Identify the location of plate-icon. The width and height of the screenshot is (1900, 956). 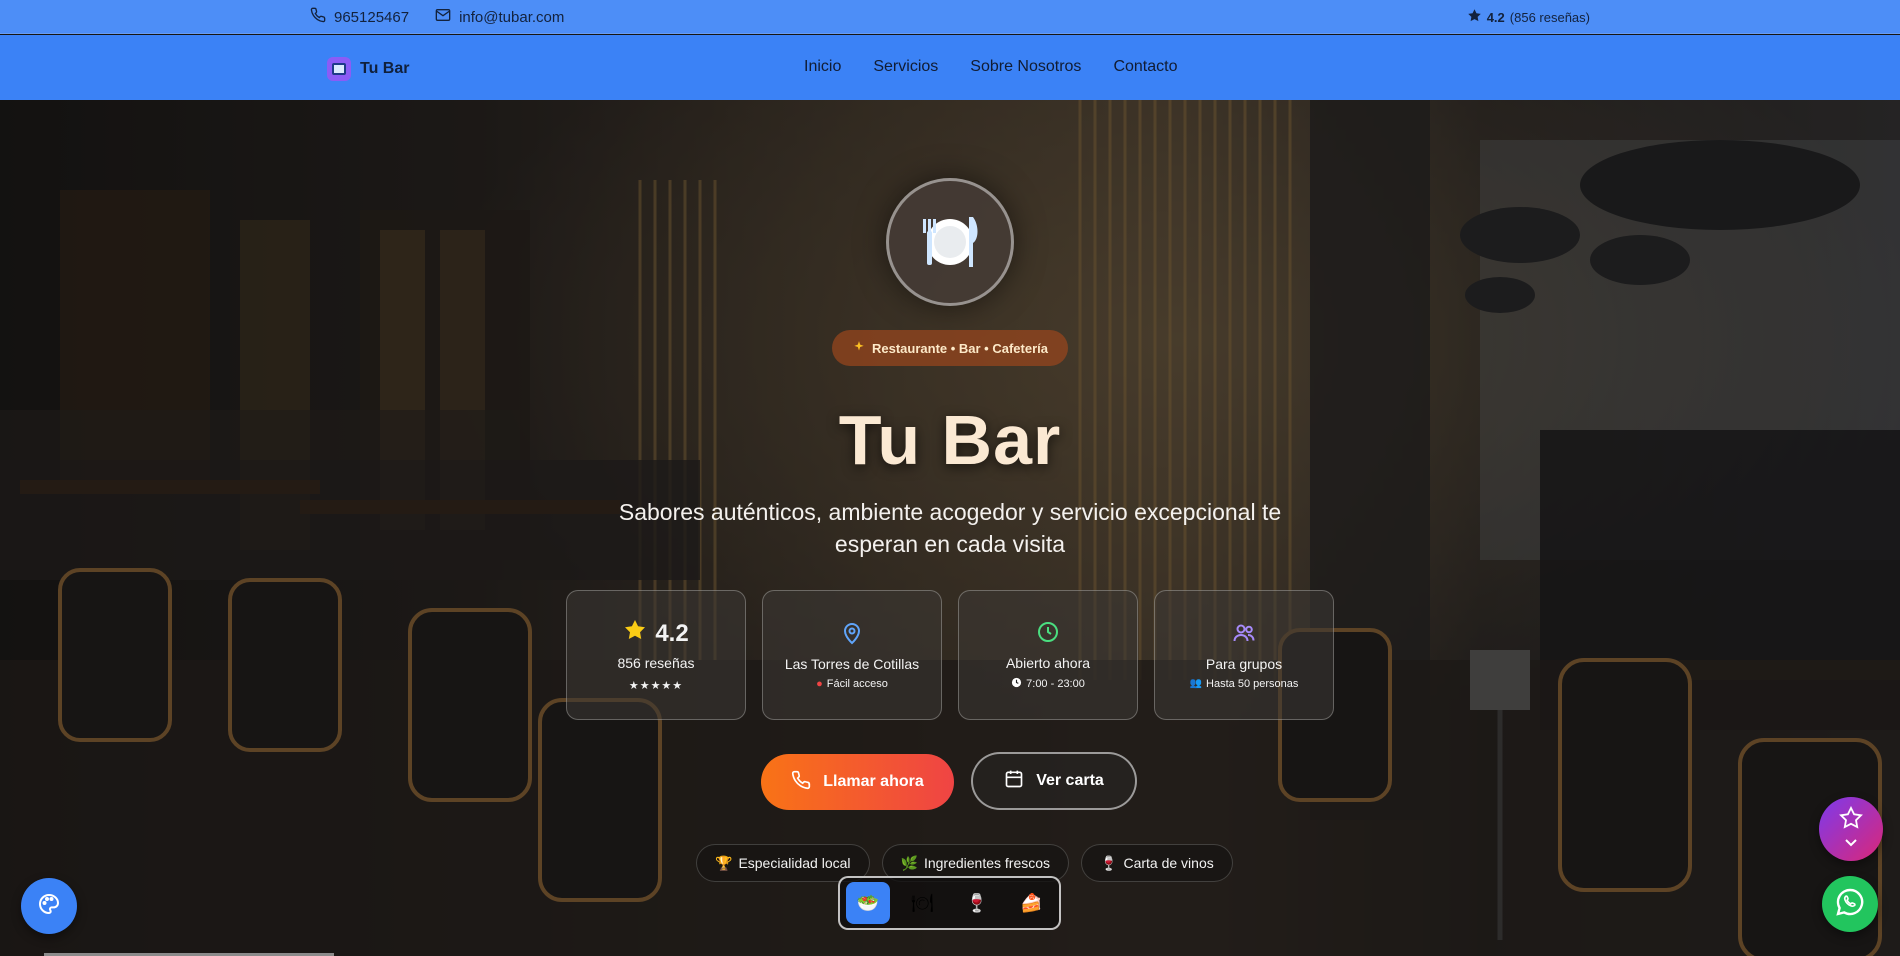
(950, 242).